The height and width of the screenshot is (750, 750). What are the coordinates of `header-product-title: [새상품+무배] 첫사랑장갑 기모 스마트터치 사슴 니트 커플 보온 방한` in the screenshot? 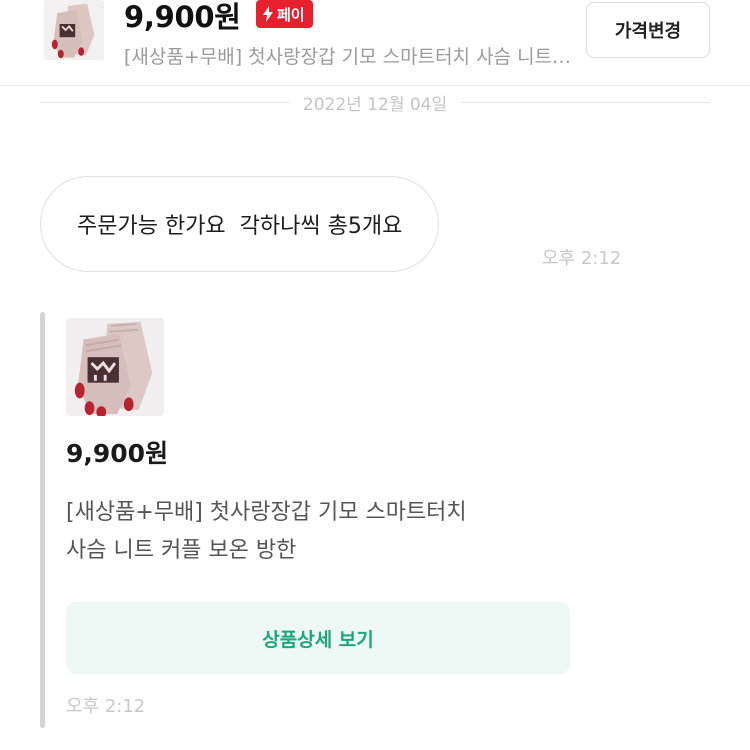 It's located at (349, 55).